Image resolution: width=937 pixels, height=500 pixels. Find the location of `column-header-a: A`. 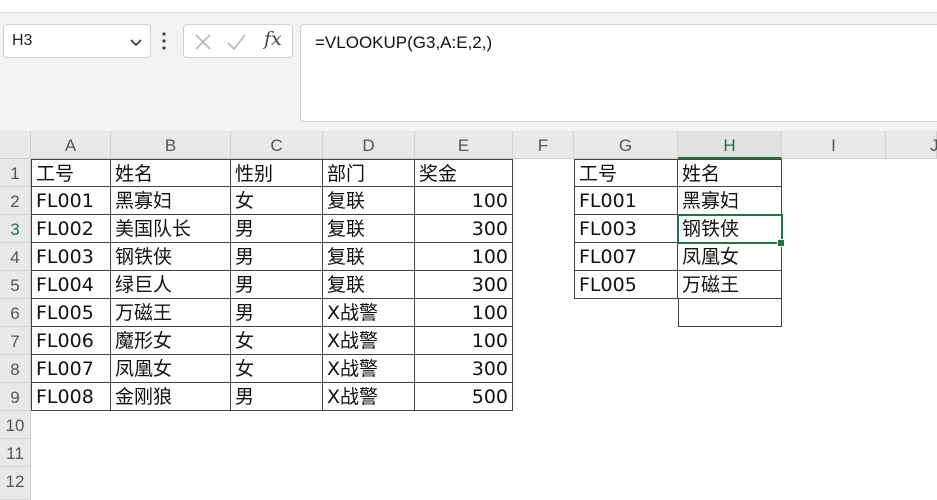

column-header-a: A is located at coordinates (71, 145).